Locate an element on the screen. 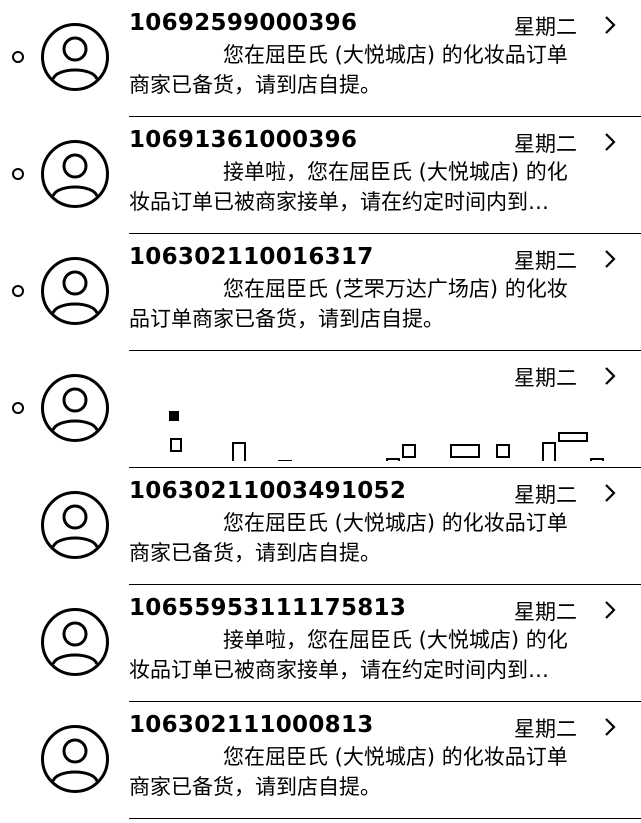 Image resolution: width=641 pixels, height=823 pixels. preview-line-1: 您在屈臣氏 (芝罘万达广场店) 的化妆 is located at coordinates (395, 289).